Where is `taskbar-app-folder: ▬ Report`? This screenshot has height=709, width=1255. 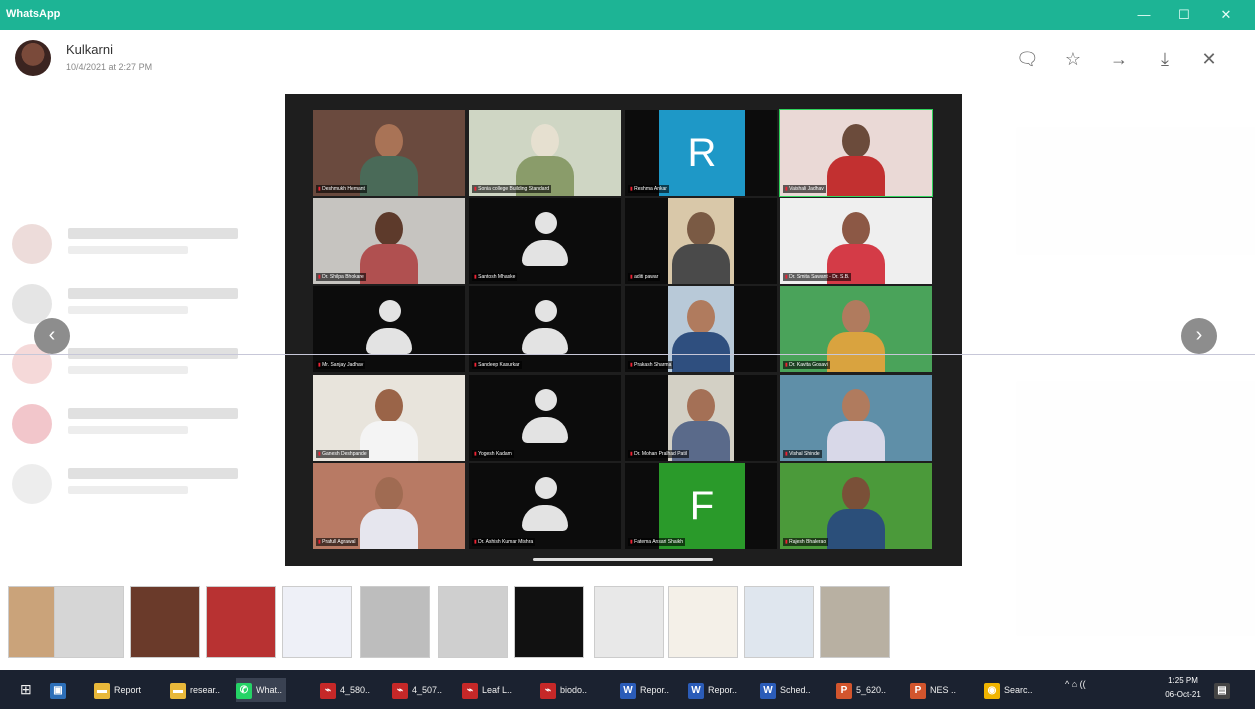
taskbar-app-folder: ▬ Report is located at coordinates (117, 690).